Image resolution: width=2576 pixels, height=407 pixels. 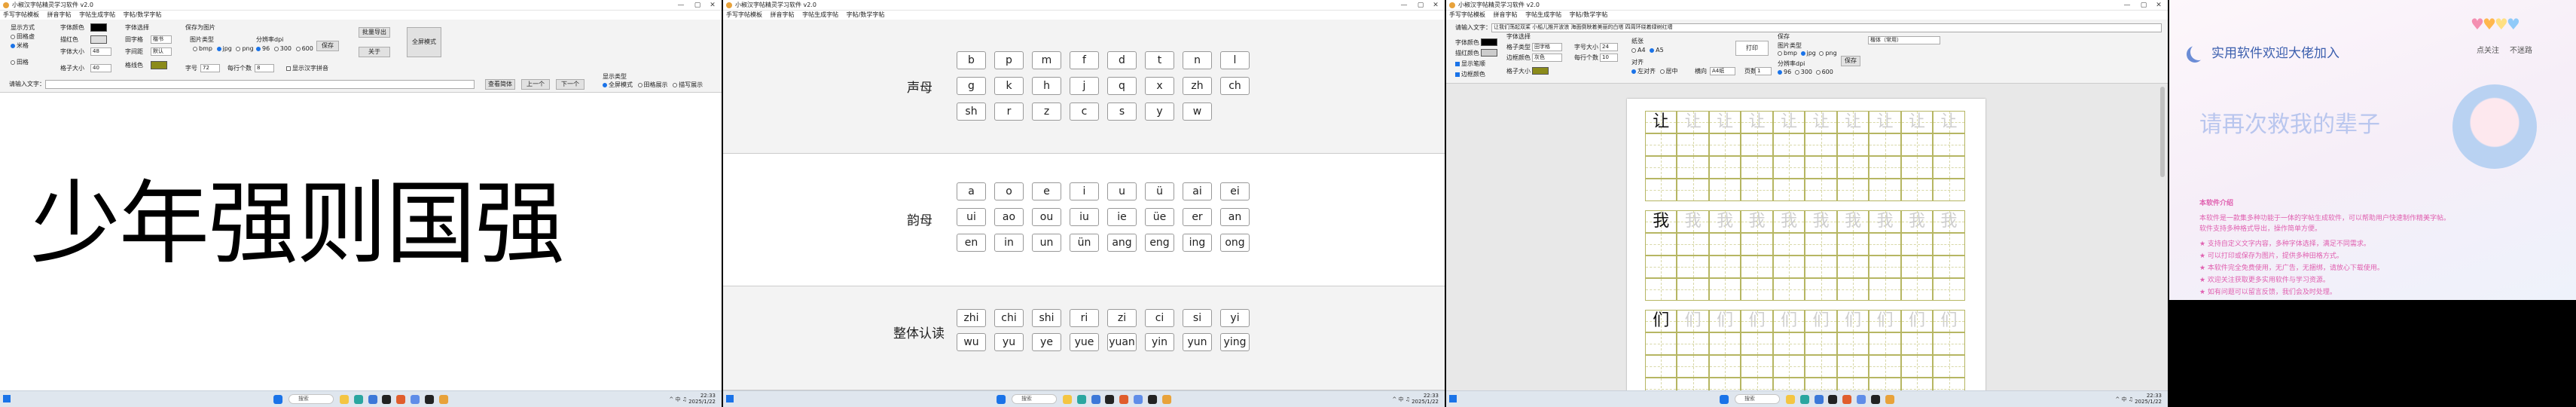 What do you see at coordinates (1159, 191) in the screenshot?
I see `pinyin-chip: ü` at bounding box center [1159, 191].